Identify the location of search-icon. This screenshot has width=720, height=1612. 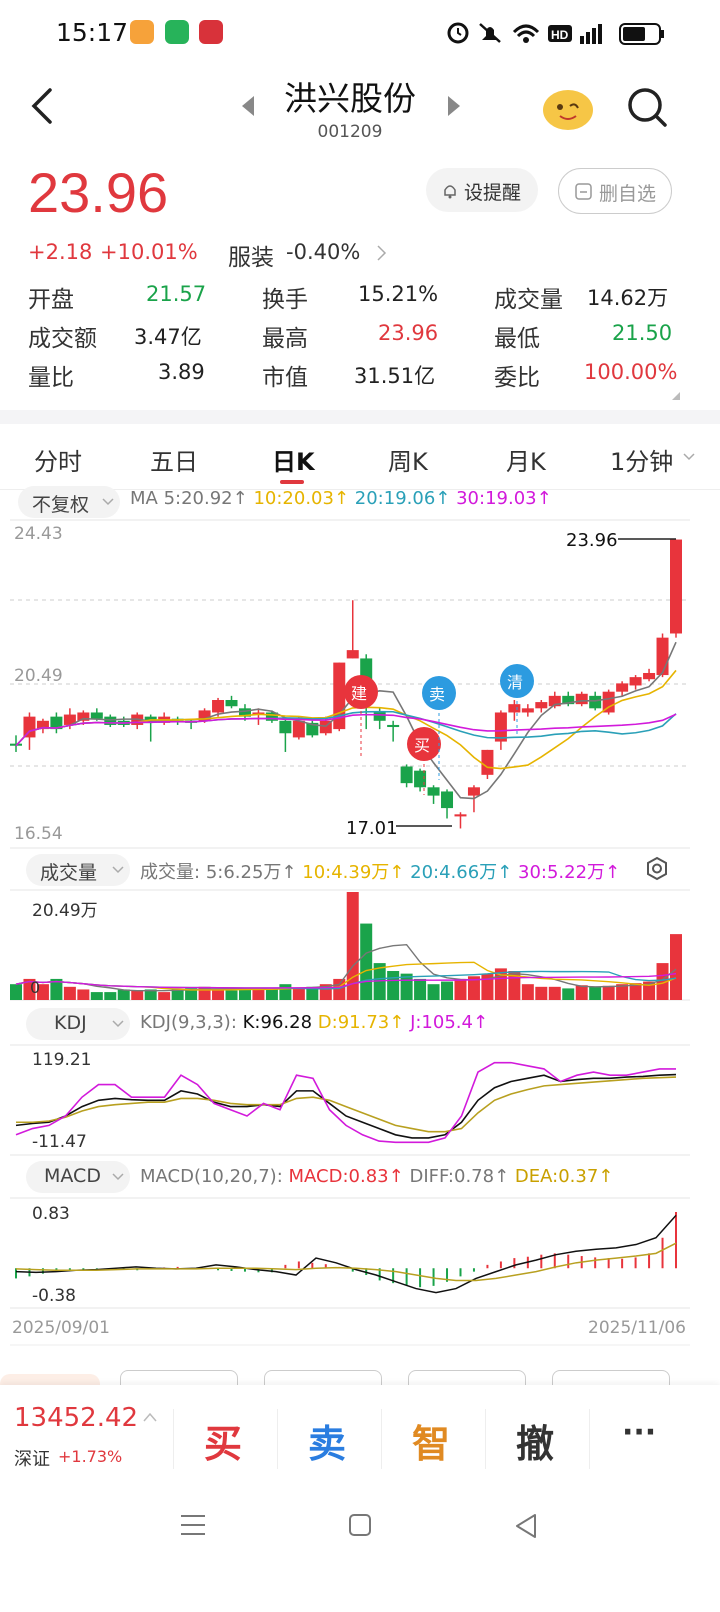
(647, 107).